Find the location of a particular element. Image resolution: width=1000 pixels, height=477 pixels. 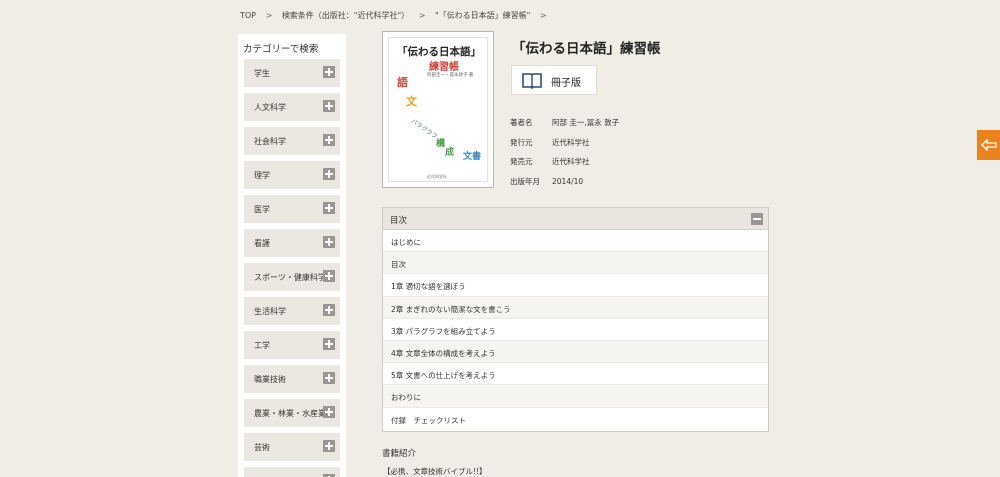

toc-item: はじめに is located at coordinates (575, 241).